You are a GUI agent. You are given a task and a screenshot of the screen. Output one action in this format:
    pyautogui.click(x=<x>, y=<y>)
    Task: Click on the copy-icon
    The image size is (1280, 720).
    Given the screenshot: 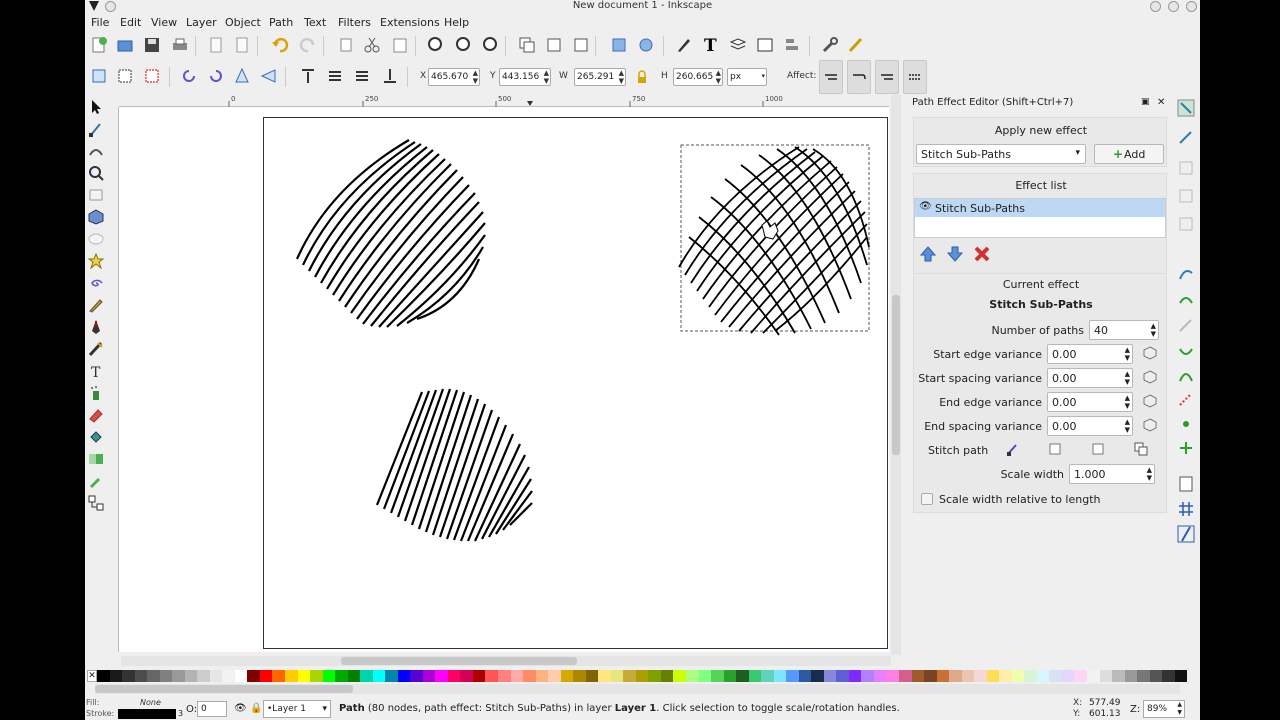 What is the action you would take?
    pyautogui.click(x=346, y=45)
    